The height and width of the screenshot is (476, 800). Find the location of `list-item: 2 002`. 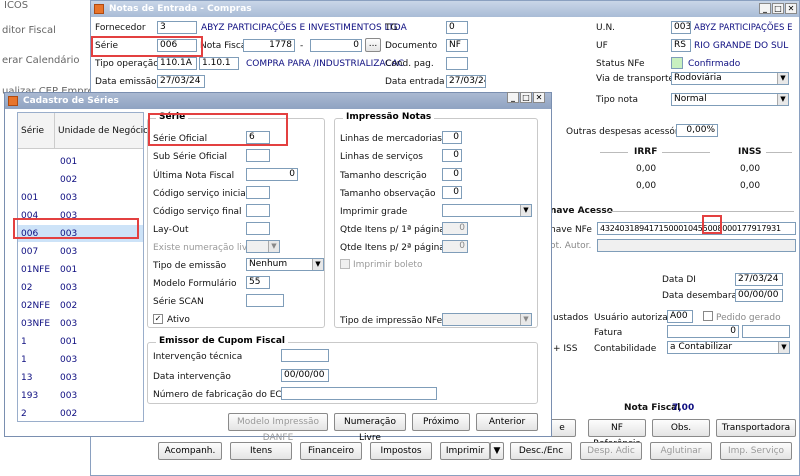

list-item: 2 002 is located at coordinates (80, 413).